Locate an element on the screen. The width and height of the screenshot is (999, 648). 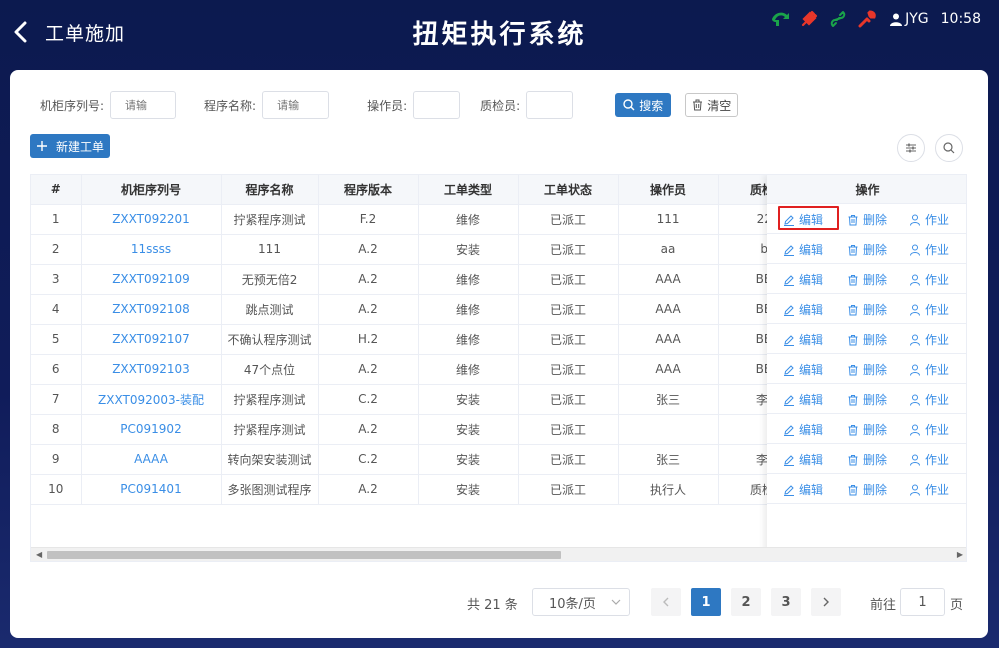
cabinet-serial-label: 机柜序列号: is located at coordinates (72, 105).